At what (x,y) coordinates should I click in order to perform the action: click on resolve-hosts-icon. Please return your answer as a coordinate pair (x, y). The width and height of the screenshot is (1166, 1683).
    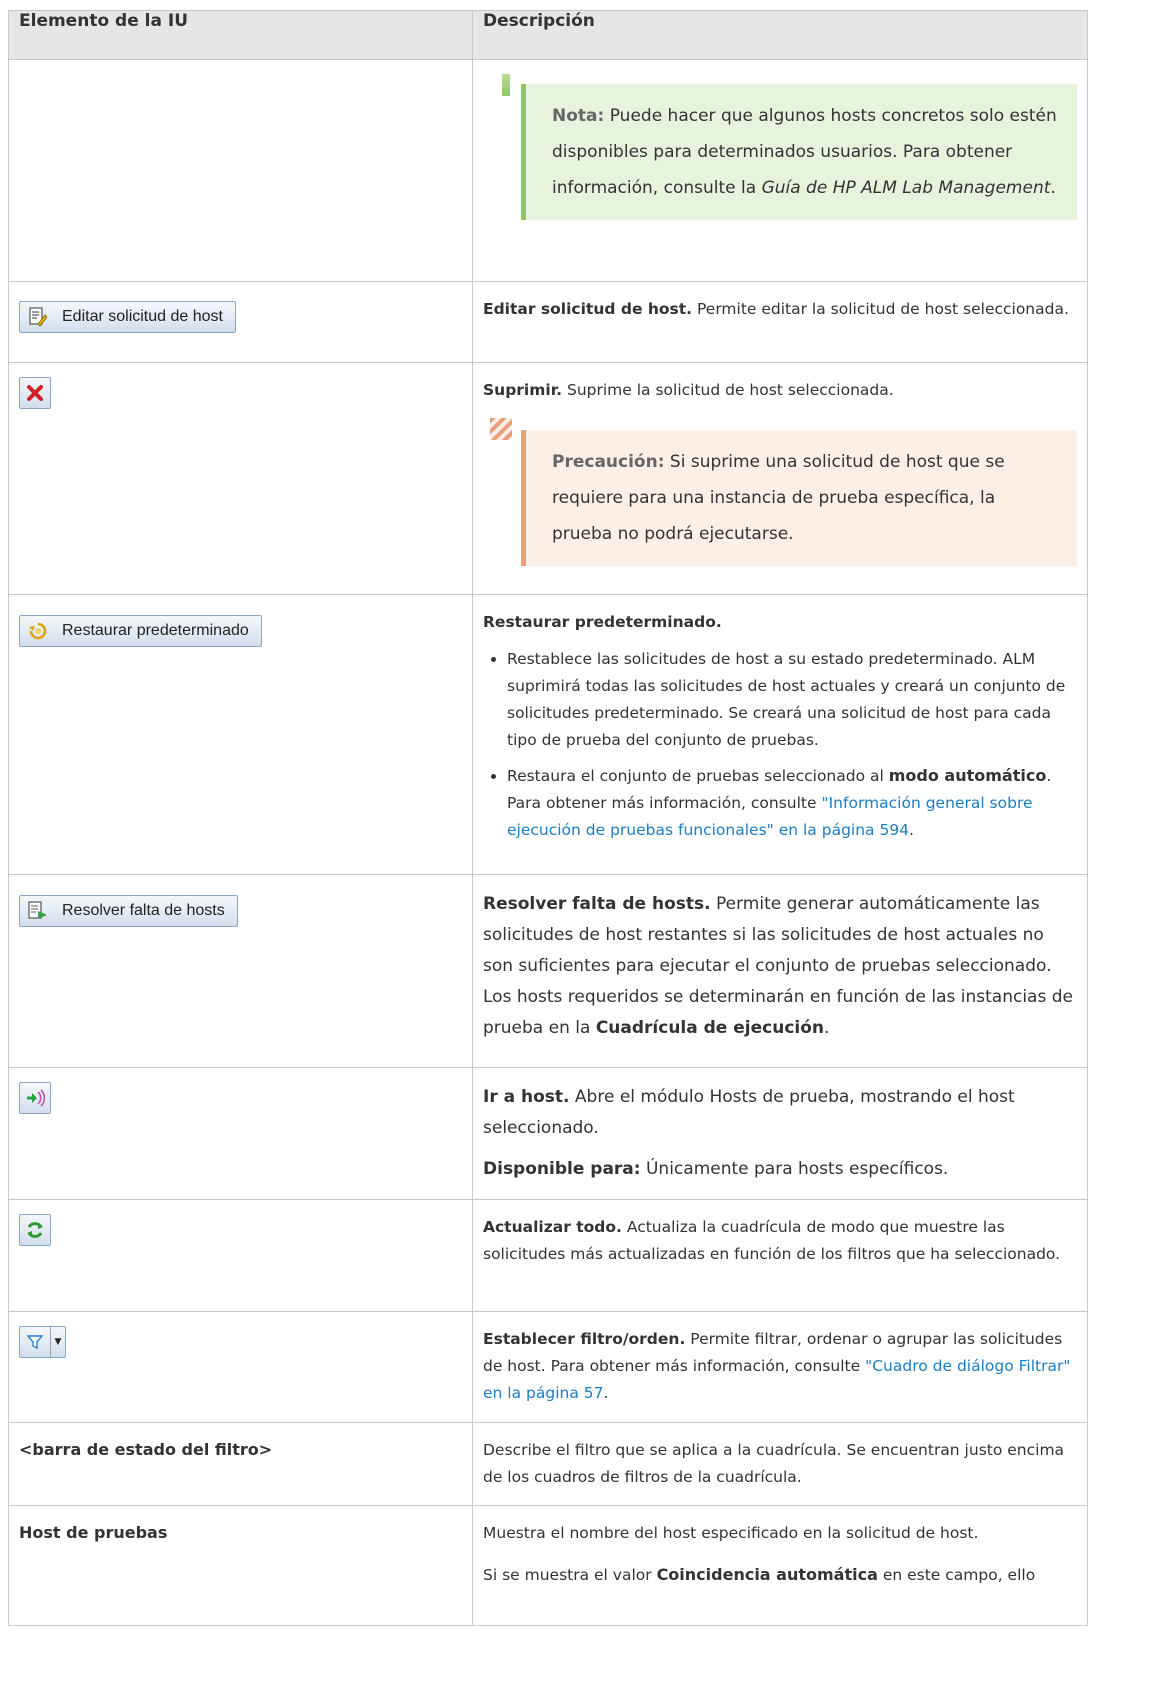
    Looking at the image, I should click on (38, 911).